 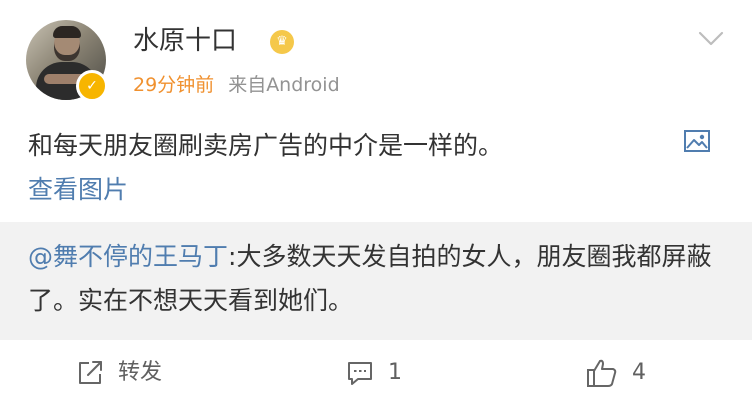 I want to click on like-button: 4, so click(x=616, y=373).